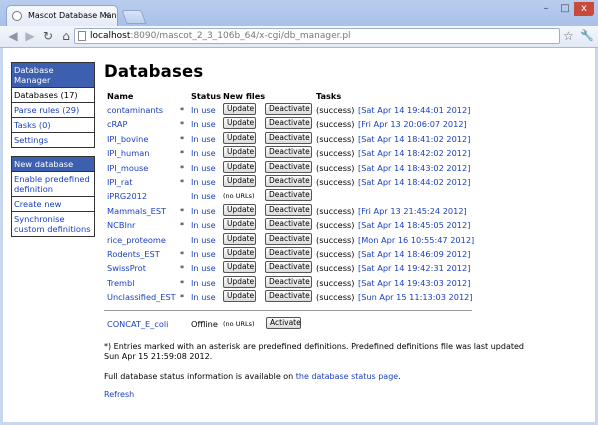 Image resolution: width=598 pixels, height=425 pixels. Describe the element at coordinates (107, 15) in the screenshot. I see `tab-close-icon: ×` at that location.